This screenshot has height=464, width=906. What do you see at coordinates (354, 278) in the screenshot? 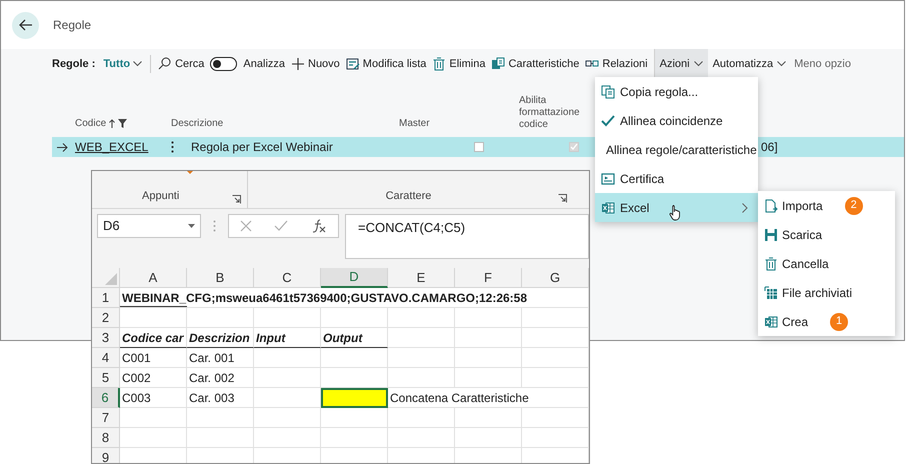
I see `column-header: D` at bounding box center [354, 278].